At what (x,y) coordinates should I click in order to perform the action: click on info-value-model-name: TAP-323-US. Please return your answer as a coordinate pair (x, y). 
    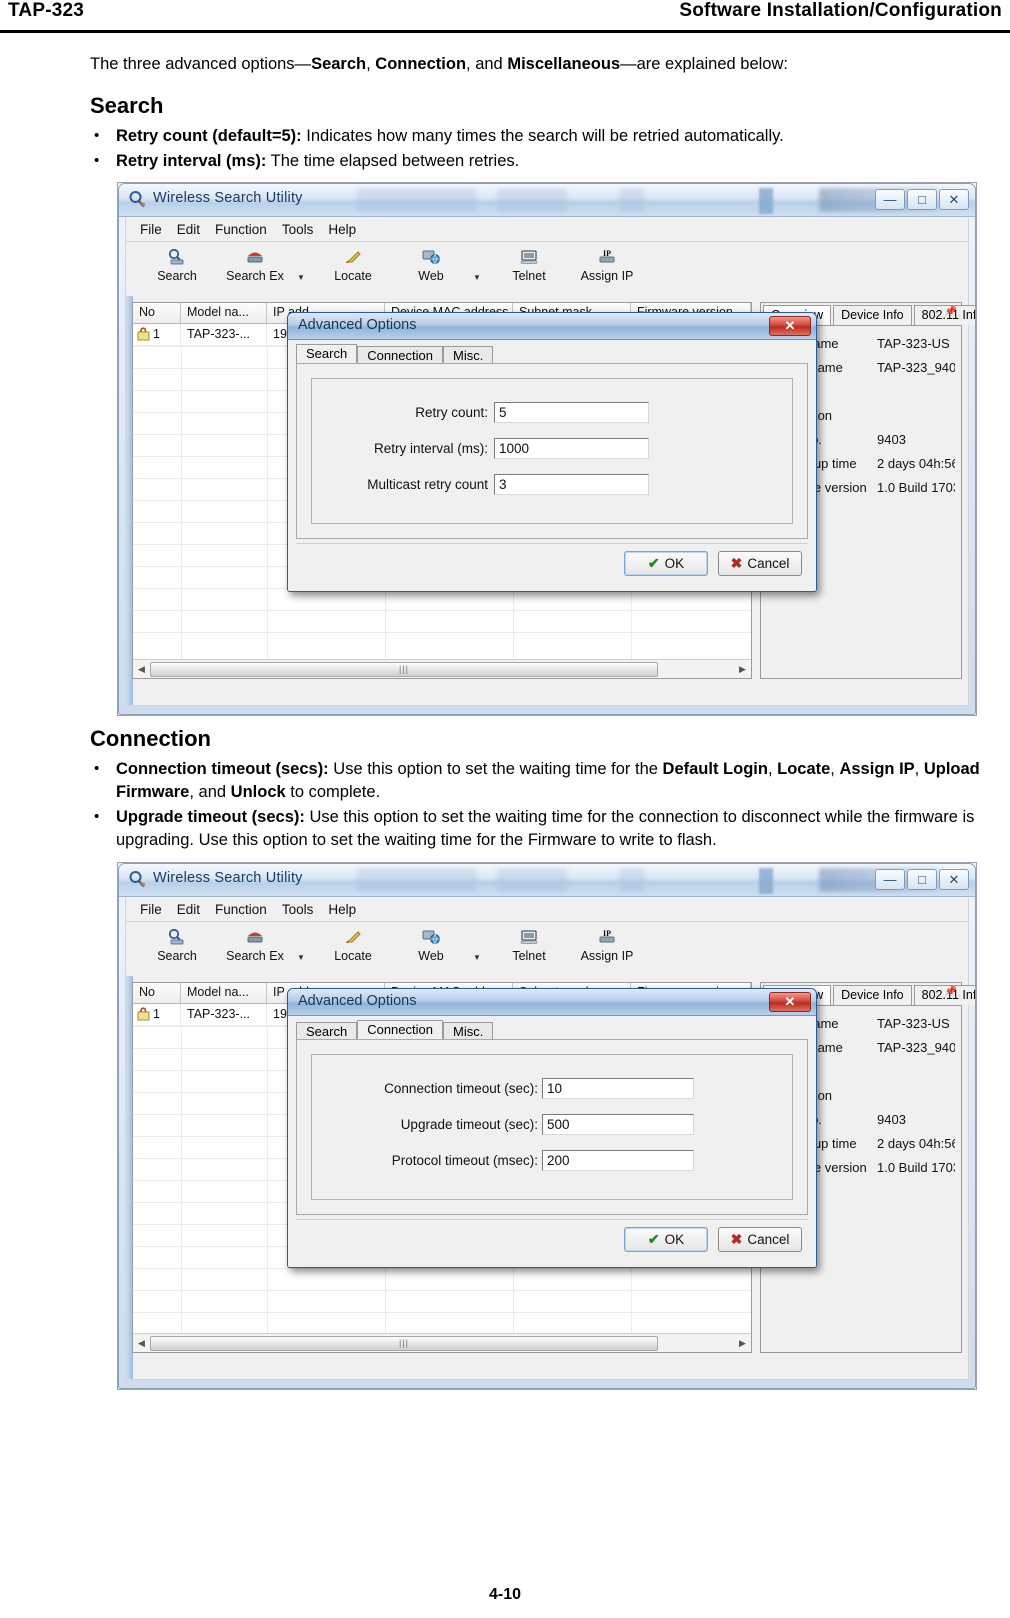
    Looking at the image, I should click on (913, 343).